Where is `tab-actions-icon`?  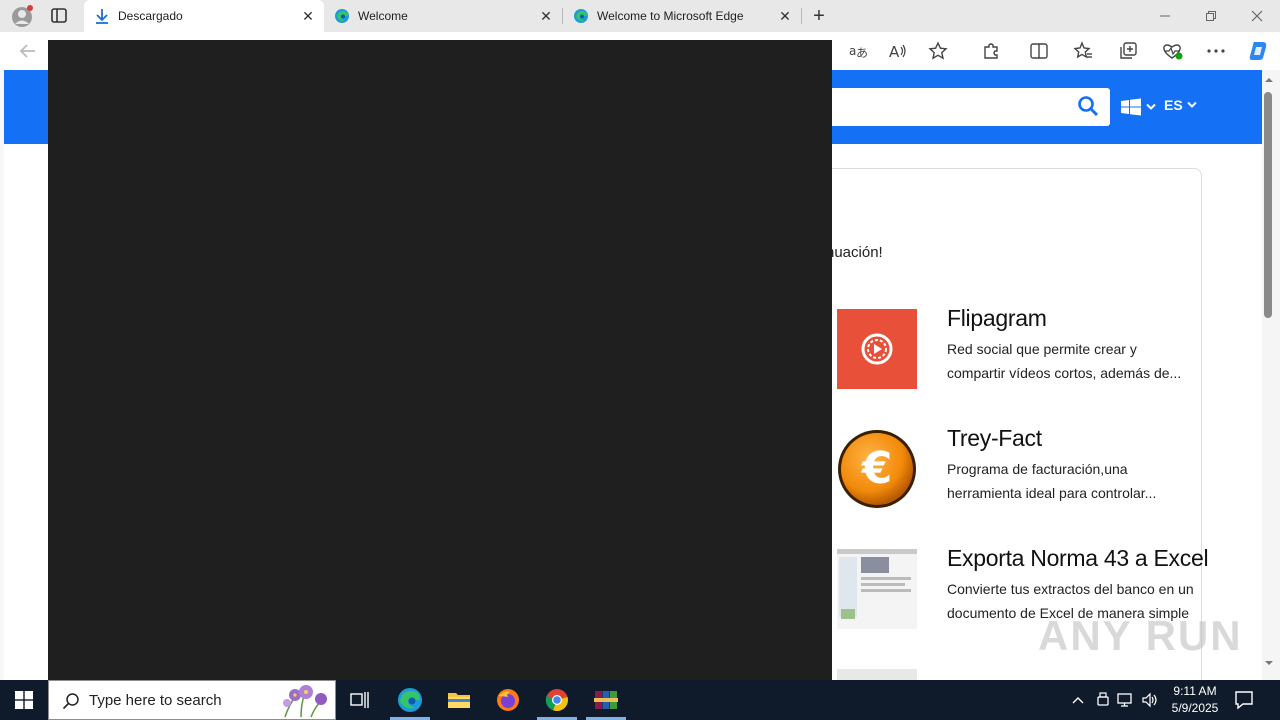
tab-actions-icon is located at coordinates (60, 16).